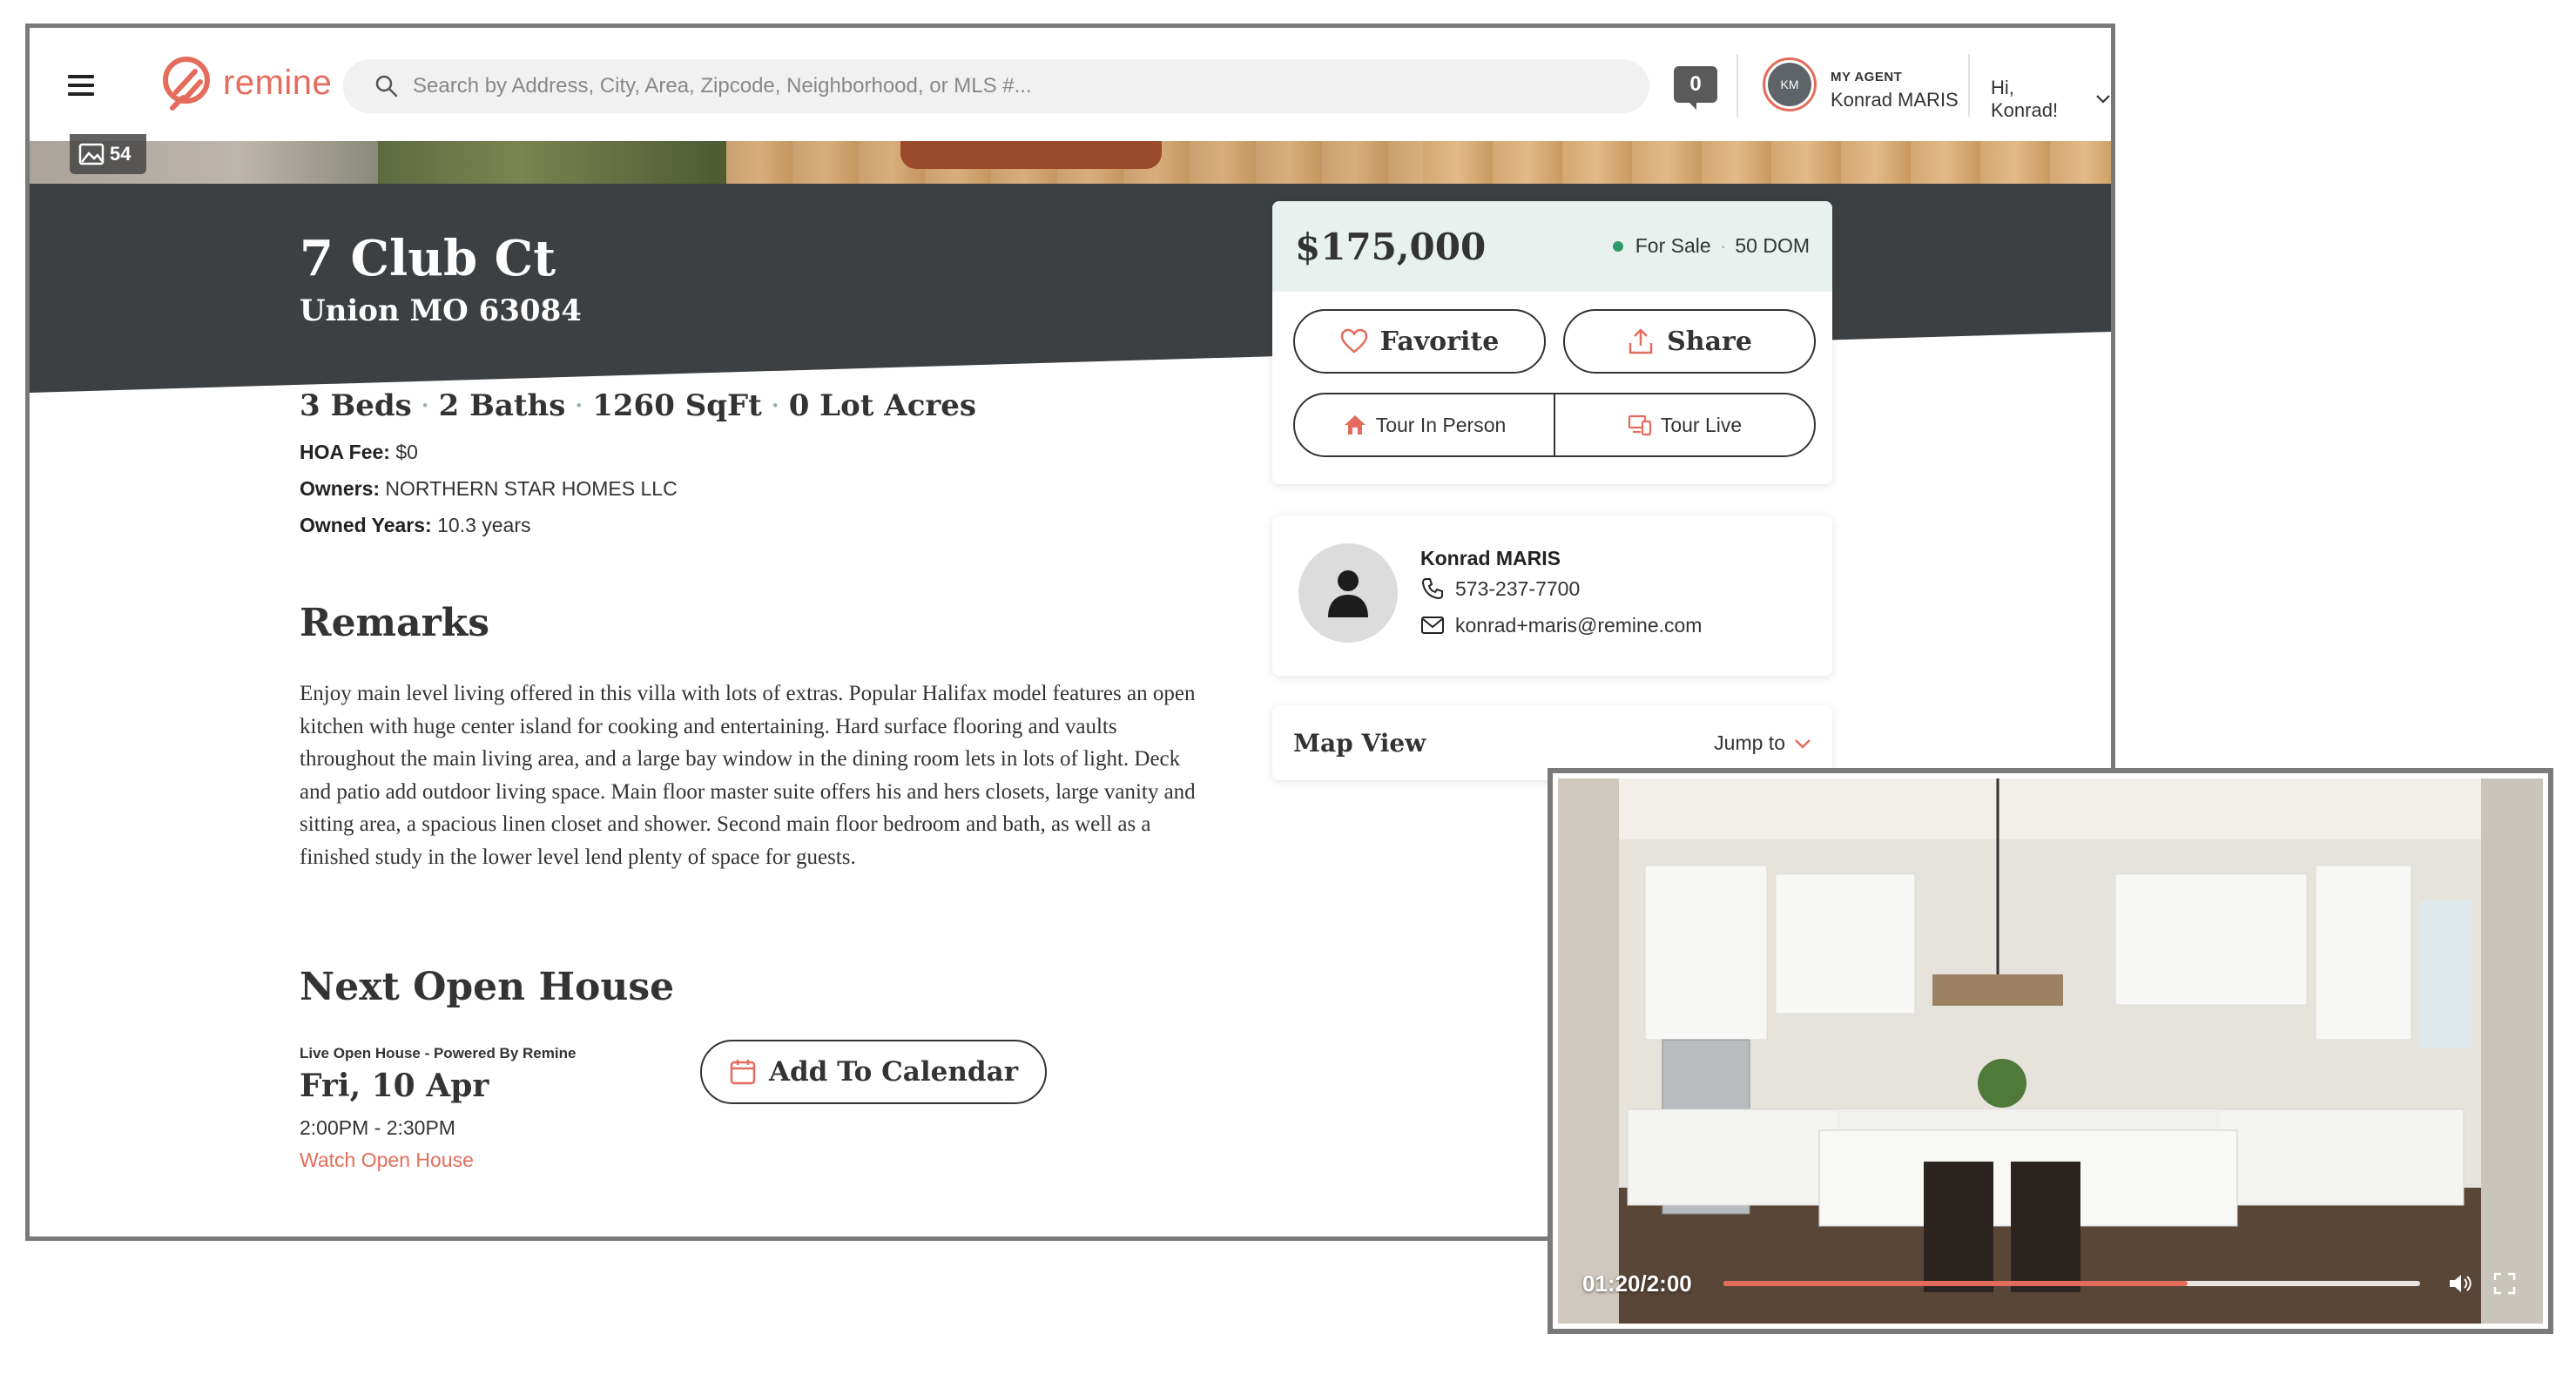 This screenshot has width=2576, height=1388. I want to click on agent-name: Konrad MARIS, so click(1490, 558).